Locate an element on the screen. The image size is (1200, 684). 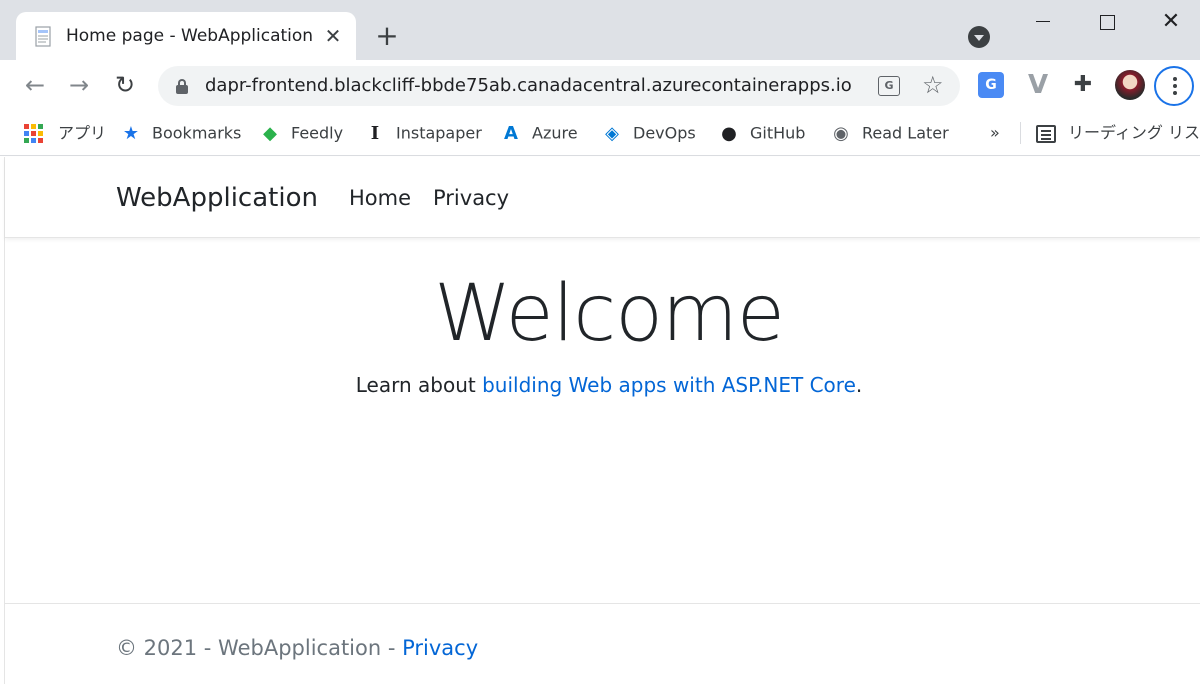
bookmark-devops: ◈ DevOps is located at coordinates (648, 133).